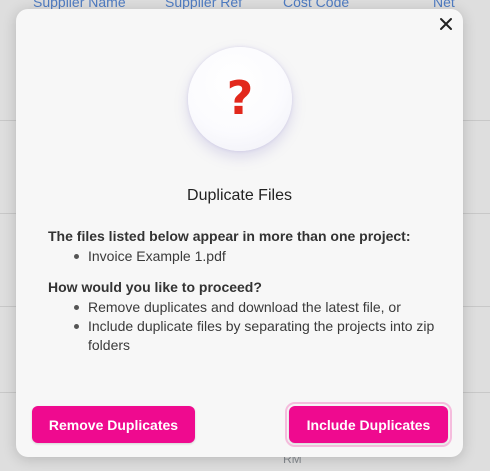  What do you see at coordinates (368, 424) in the screenshot?
I see `include-duplicates-button: Include Duplicates` at bounding box center [368, 424].